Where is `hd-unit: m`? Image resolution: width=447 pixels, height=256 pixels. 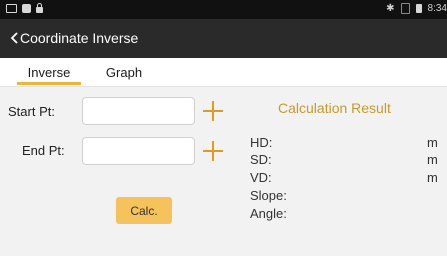 hd-unit: m is located at coordinates (432, 142).